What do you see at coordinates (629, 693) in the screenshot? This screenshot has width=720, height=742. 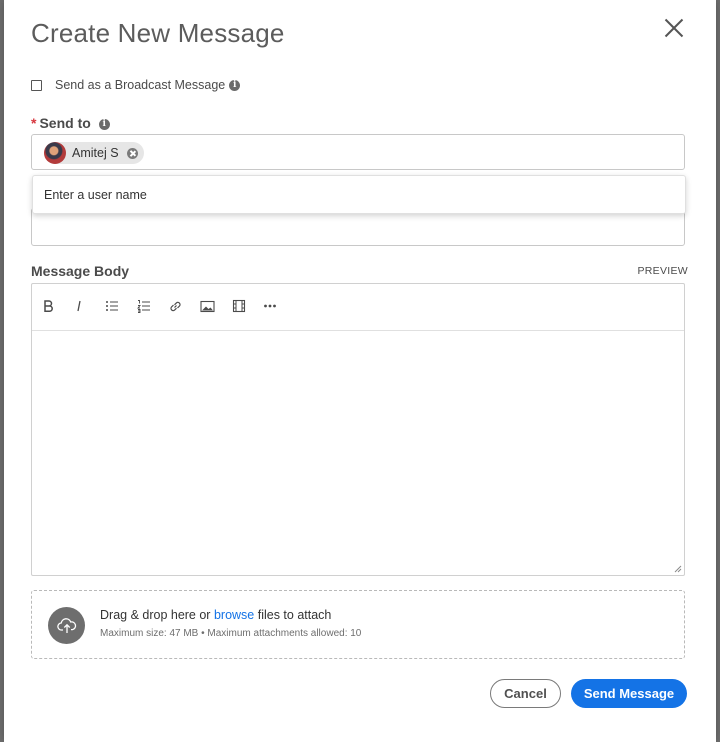 I see `send-message-button: Send Message` at bounding box center [629, 693].